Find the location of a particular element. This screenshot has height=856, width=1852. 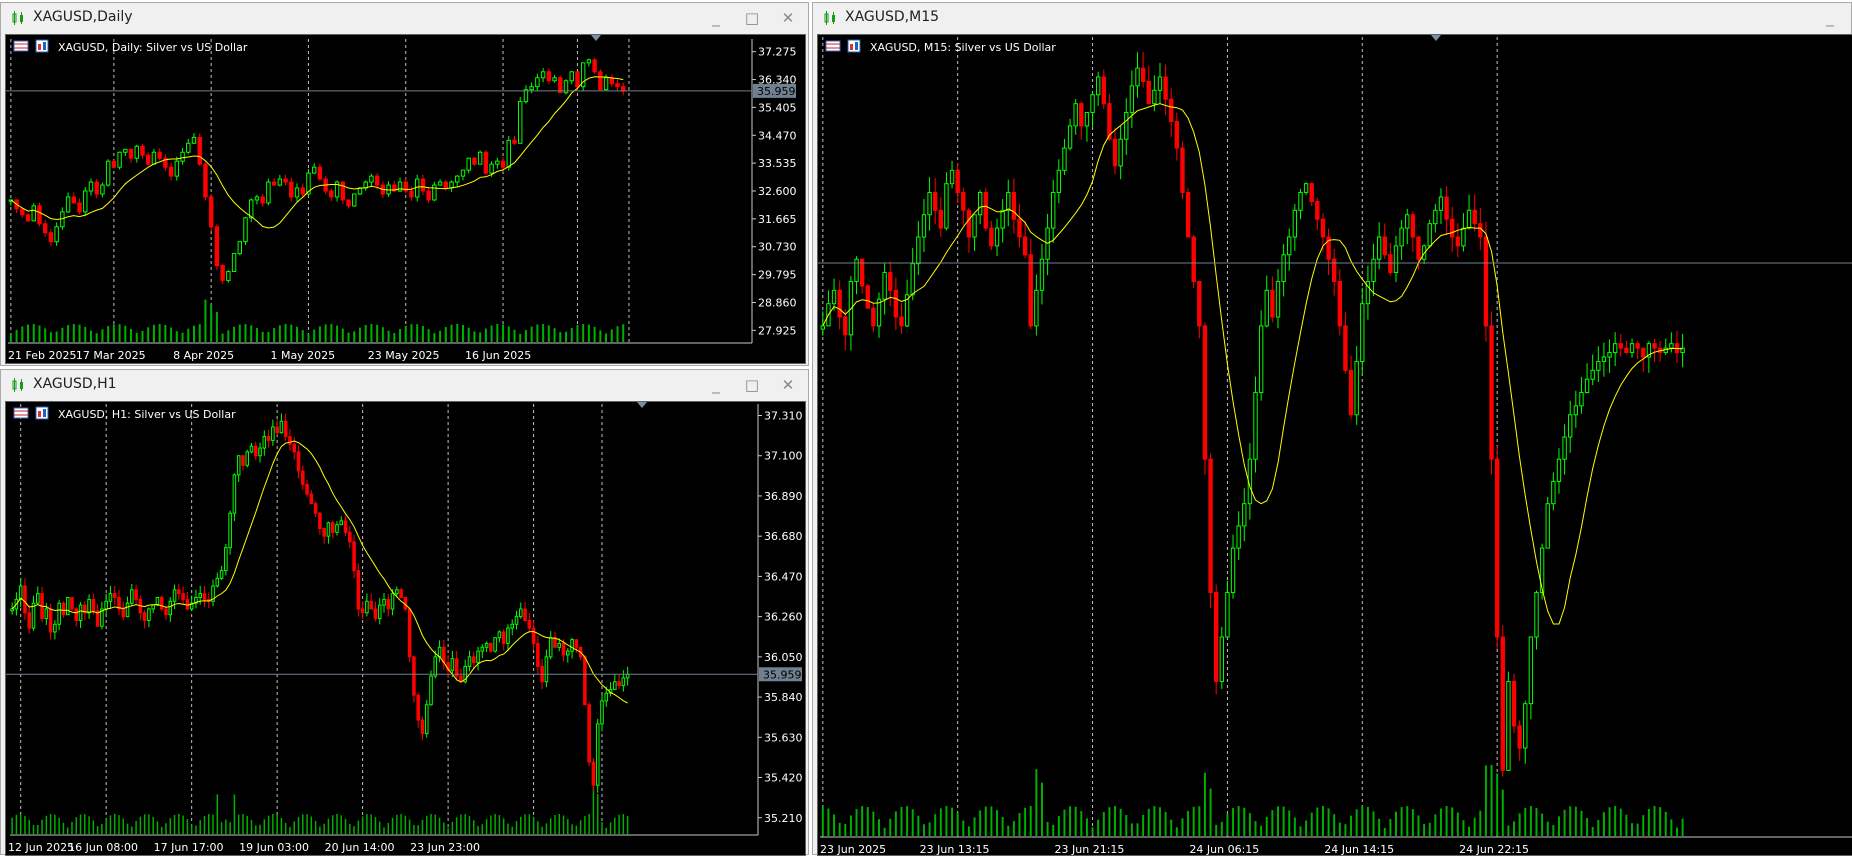

chart-caption-text: XAGUSD, Daily: Silver vs US Dollar is located at coordinates (153, 47).